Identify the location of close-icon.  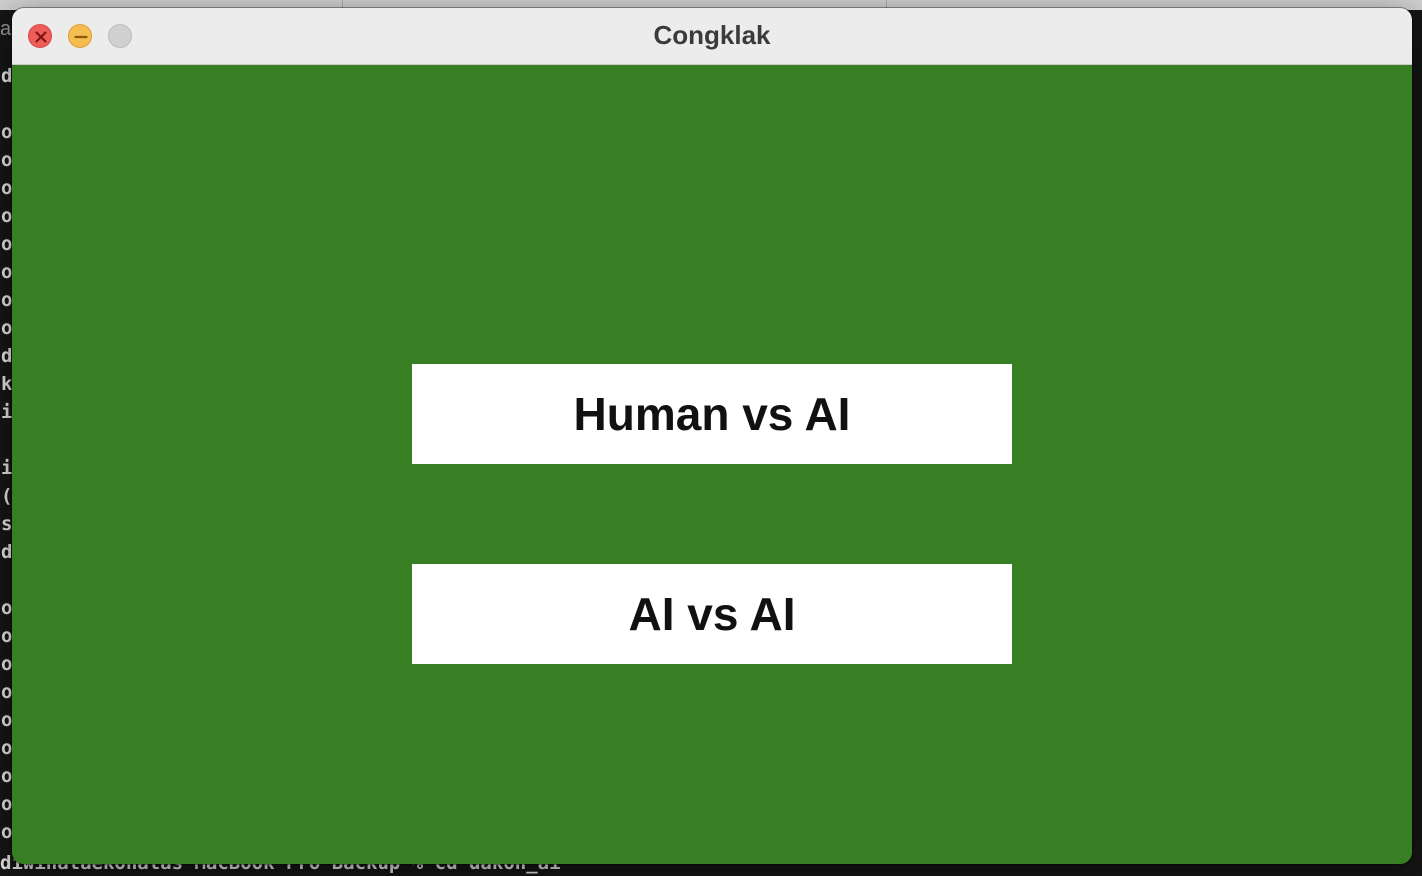
(41, 37).